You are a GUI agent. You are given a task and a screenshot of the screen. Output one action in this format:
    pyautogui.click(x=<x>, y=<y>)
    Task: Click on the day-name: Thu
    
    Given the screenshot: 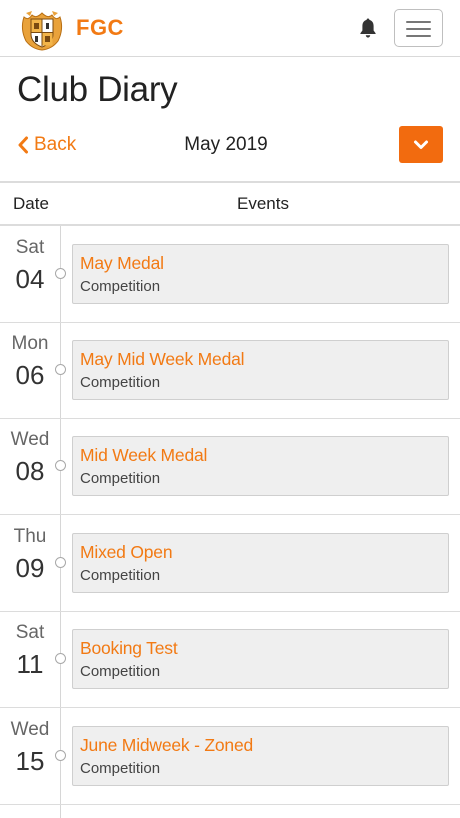 What is the action you would take?
    pyautogui.click(x=30, y=536)
    